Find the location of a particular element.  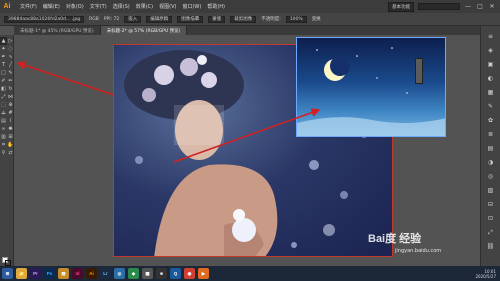

free-transform-icon: ⬚ is located at coordinates (3, 105).